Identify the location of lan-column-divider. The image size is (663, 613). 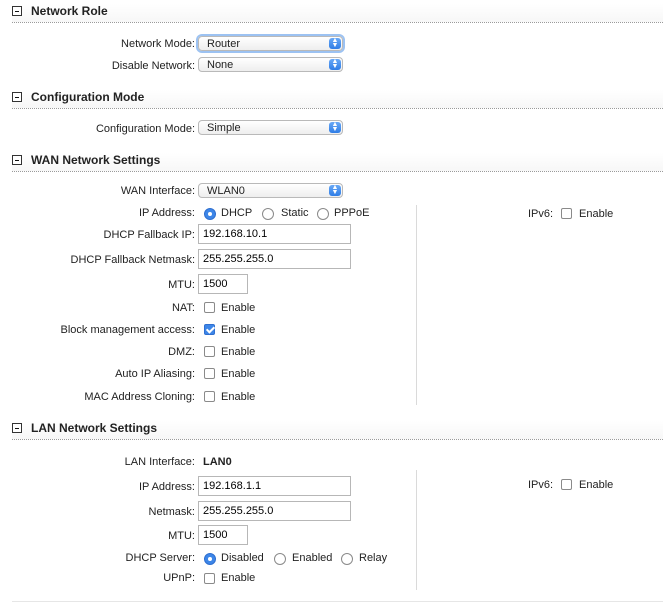
(416, 530).